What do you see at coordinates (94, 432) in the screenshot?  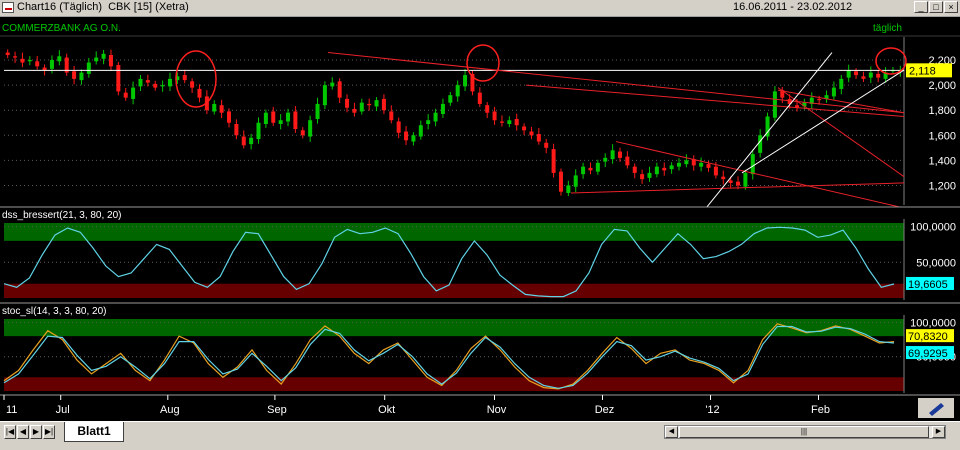 I see `sheet-tab: Blatt1` at bounding box center [94, 432].